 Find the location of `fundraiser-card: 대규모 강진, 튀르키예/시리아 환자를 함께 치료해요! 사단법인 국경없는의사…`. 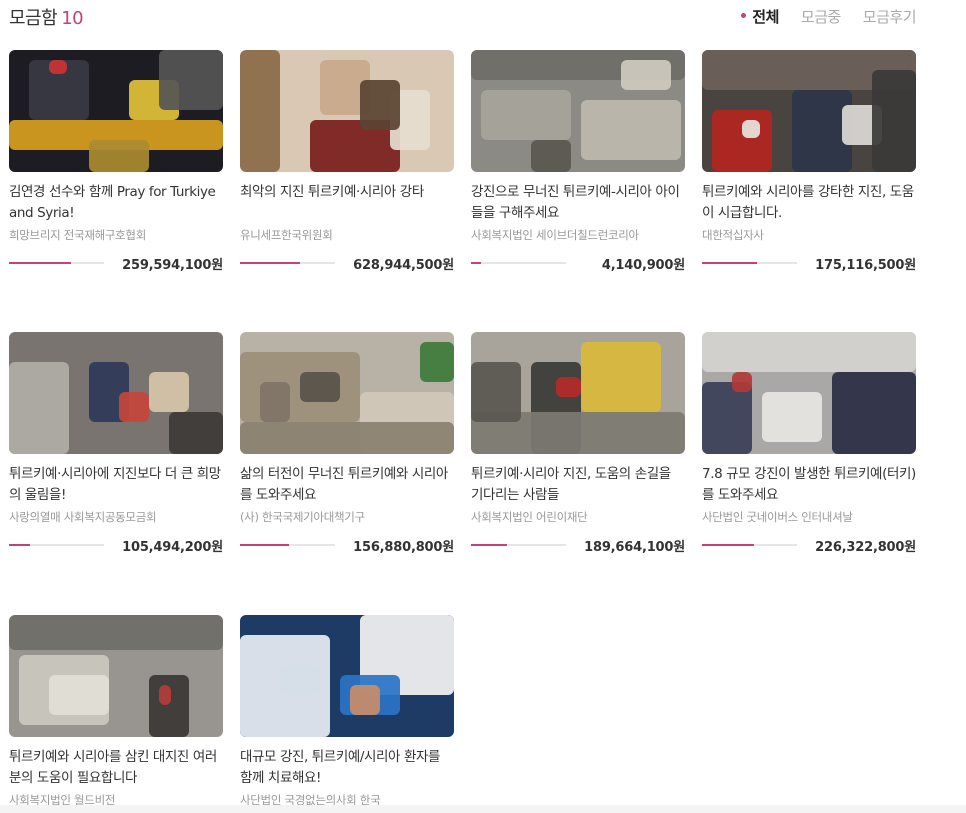

fundraiser-card: 대규모 강진, 튀르키예/시리아 환자를 함께 치료해요! 사단법인 국경없는의사… is located at coordinates (347, 711).